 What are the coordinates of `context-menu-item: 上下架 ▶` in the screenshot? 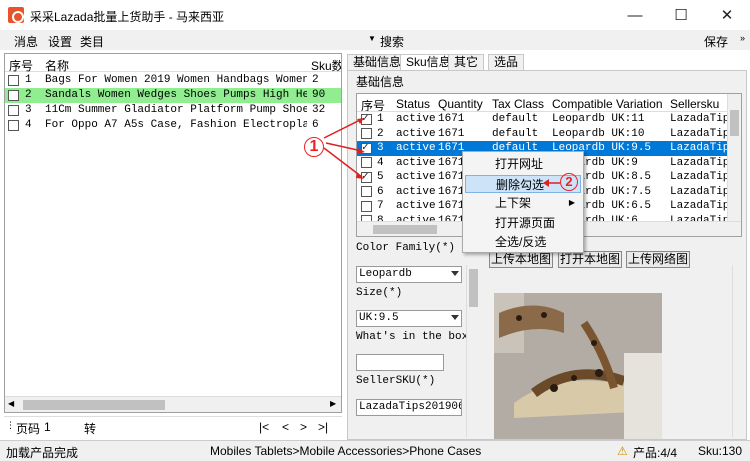 It's located at (523, 203).